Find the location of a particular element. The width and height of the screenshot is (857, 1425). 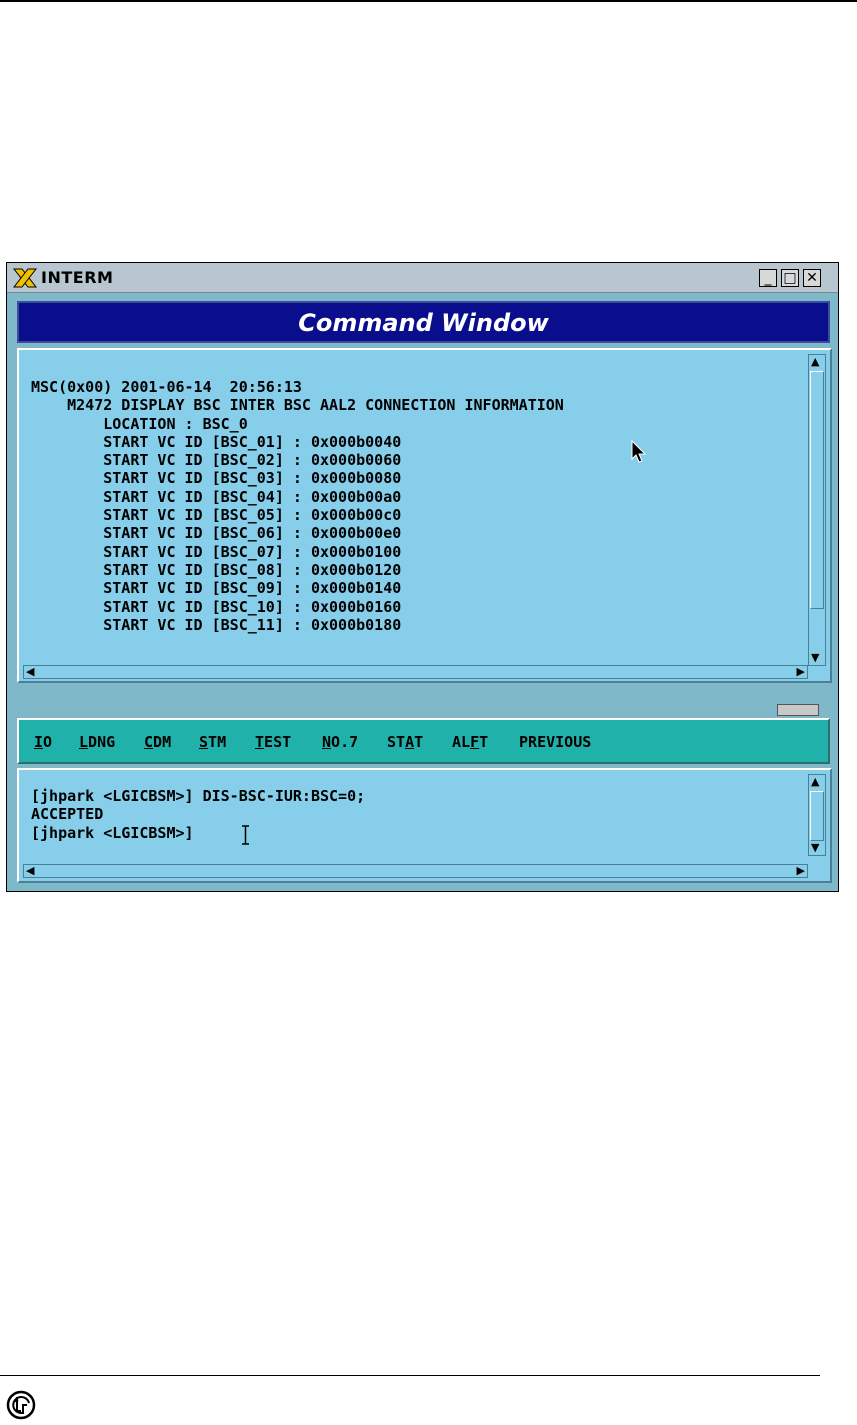

output-line: START VC ID [BSC_11] : 0x000b0180 is located at coordinates (216, 624).